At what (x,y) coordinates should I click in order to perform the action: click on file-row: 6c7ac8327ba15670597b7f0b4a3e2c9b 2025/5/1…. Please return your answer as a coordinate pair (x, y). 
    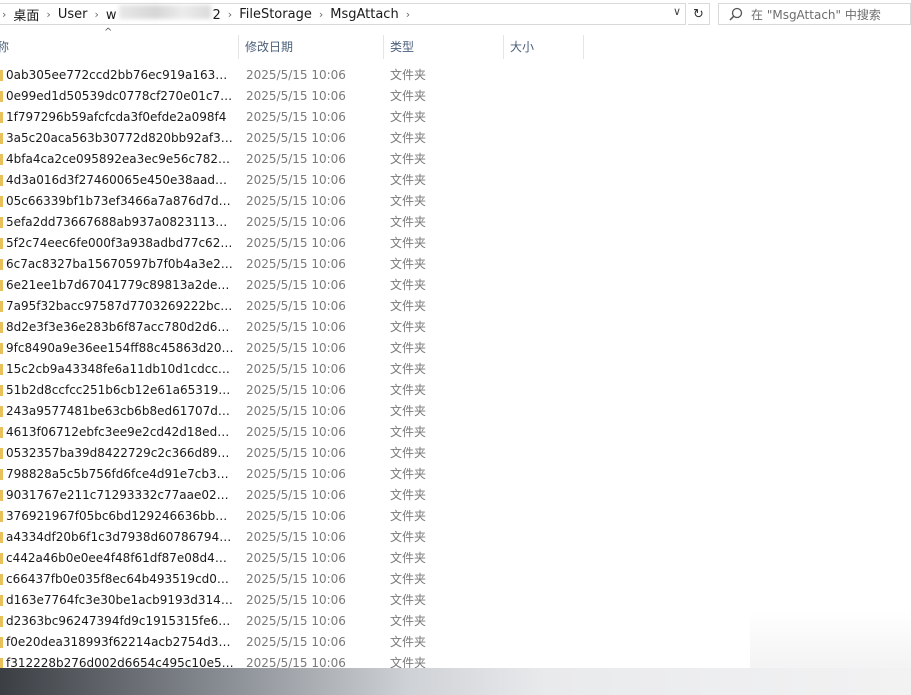
    Looking at the image, I should click on (455, 264).